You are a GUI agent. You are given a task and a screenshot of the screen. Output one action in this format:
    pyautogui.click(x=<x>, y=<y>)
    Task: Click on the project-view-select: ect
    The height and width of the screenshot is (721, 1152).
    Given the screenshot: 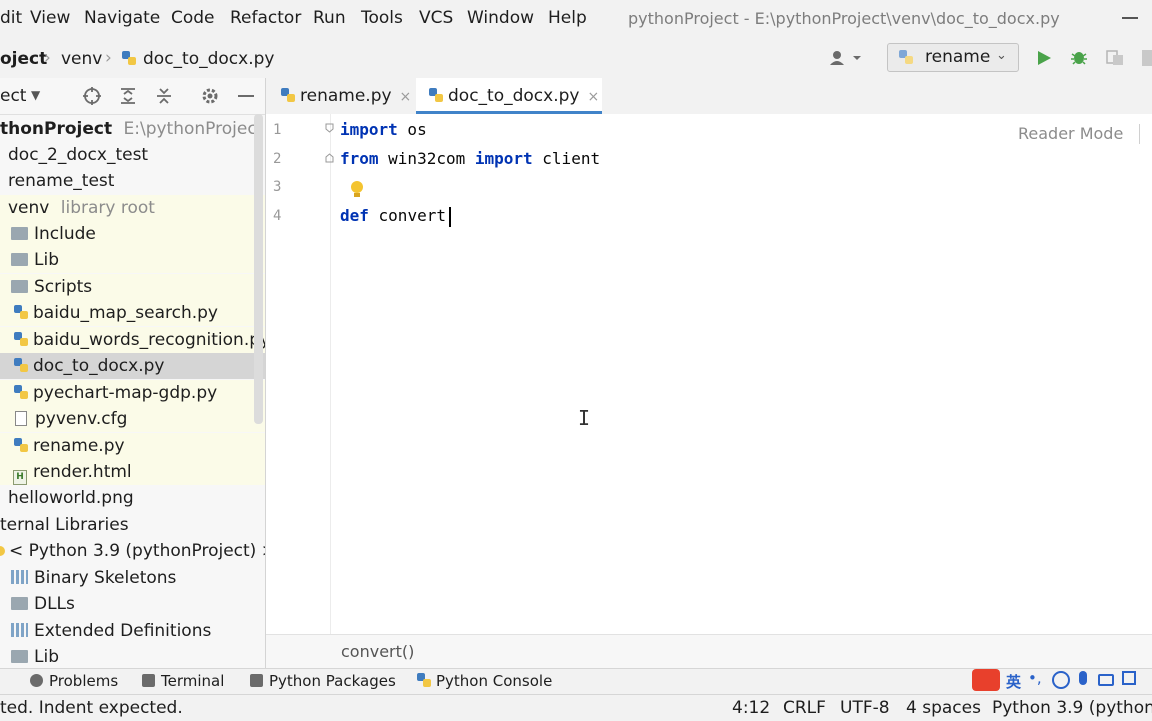 What is the action you would take?
    pyautogui.click(x=13, y=96)
    